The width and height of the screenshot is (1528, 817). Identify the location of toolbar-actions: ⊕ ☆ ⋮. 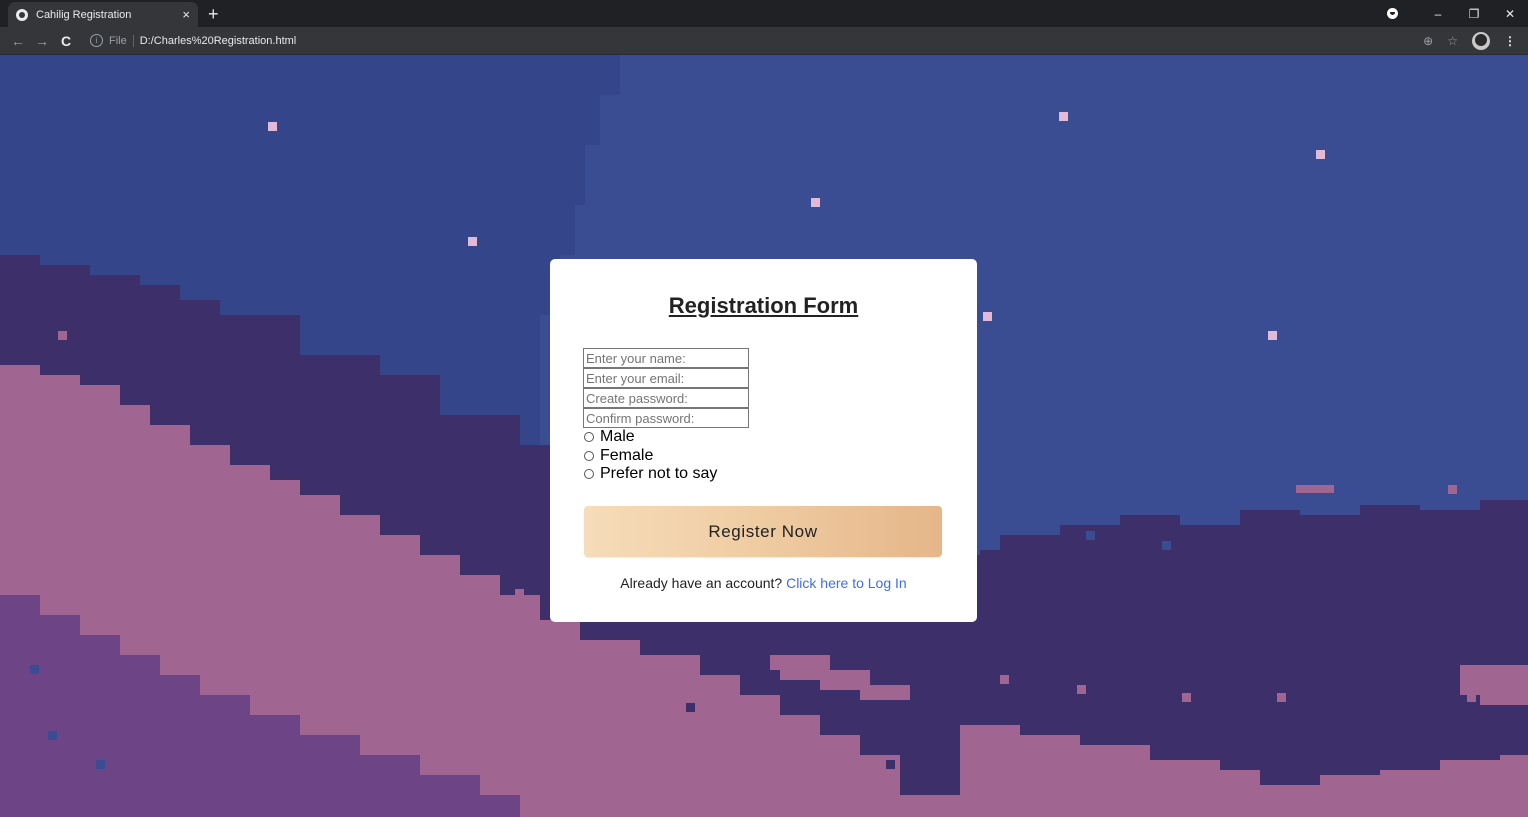
(1475, 40).